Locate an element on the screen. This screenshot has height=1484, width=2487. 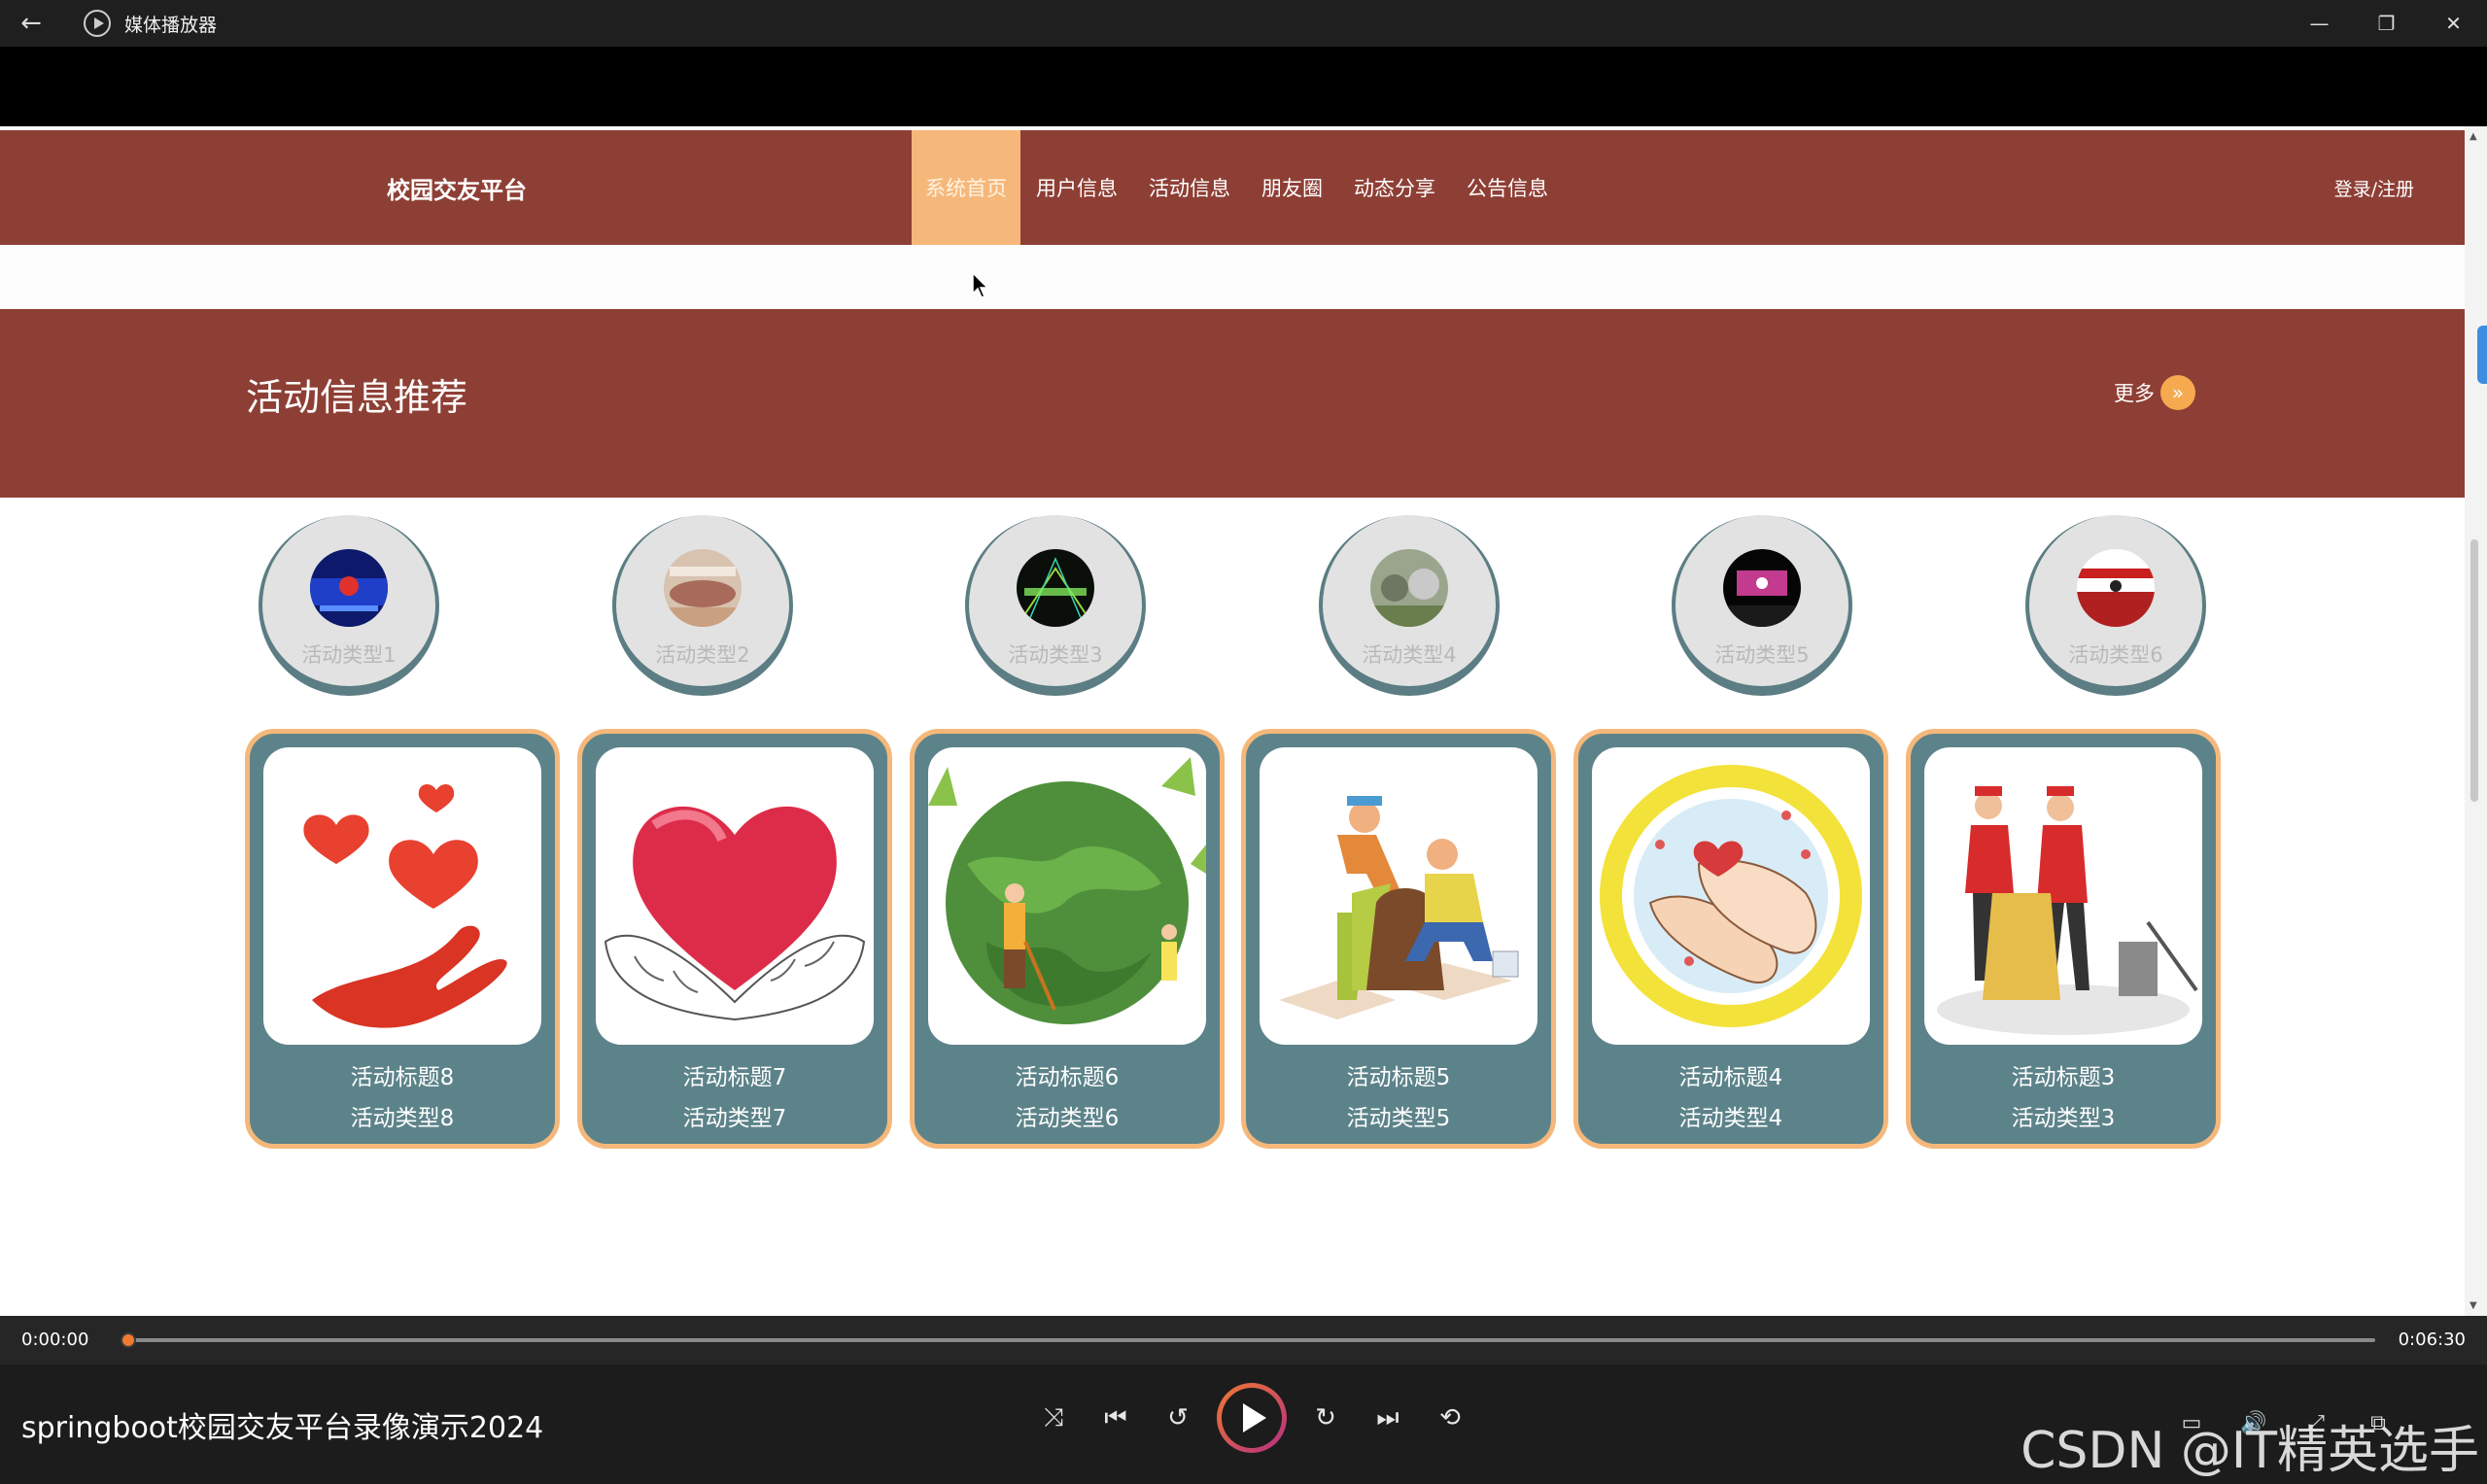
type-item: 活动类型6 is located at coordinates (2115, 605).